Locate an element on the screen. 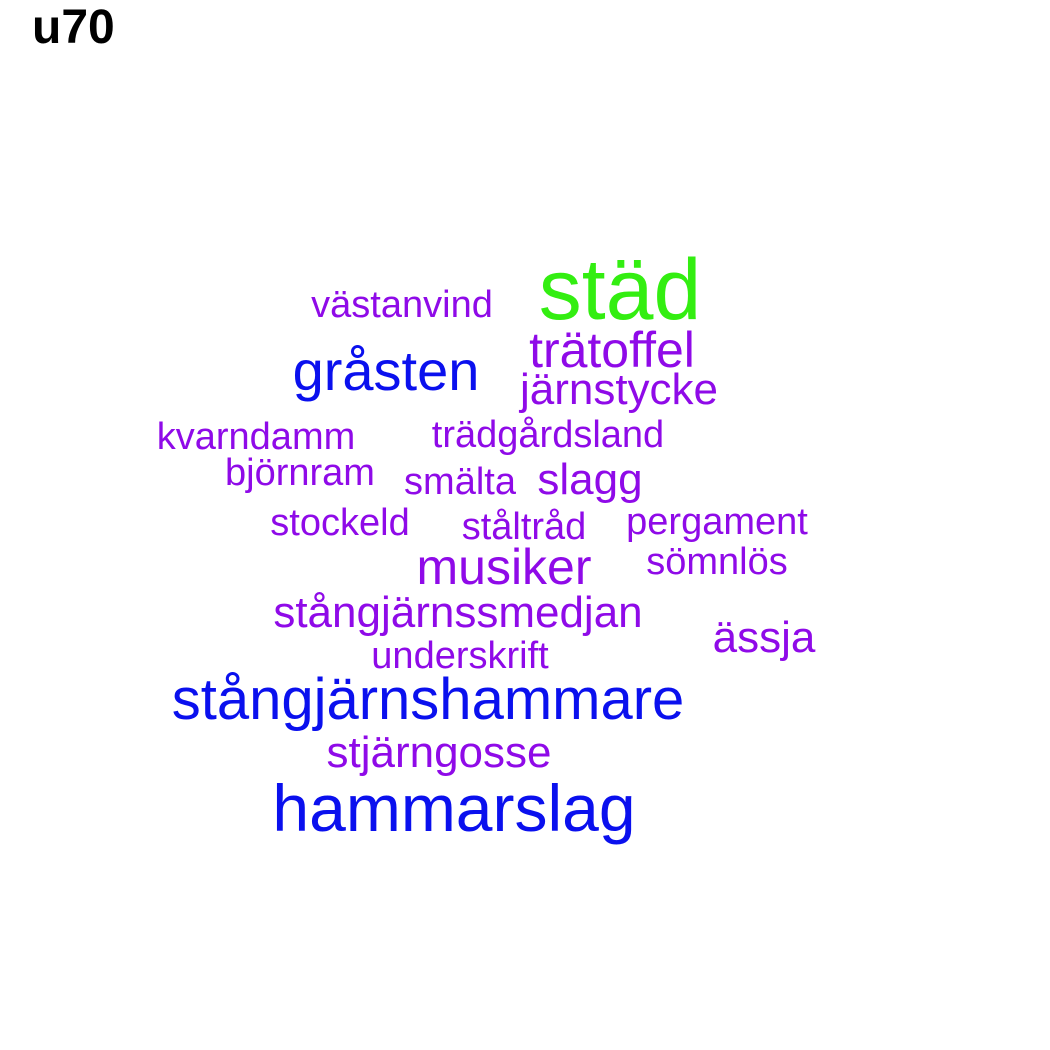 This screenshot has width=1050, height=1050. cloud-word: stångjärnshammare is located at coordinates (428, 699).